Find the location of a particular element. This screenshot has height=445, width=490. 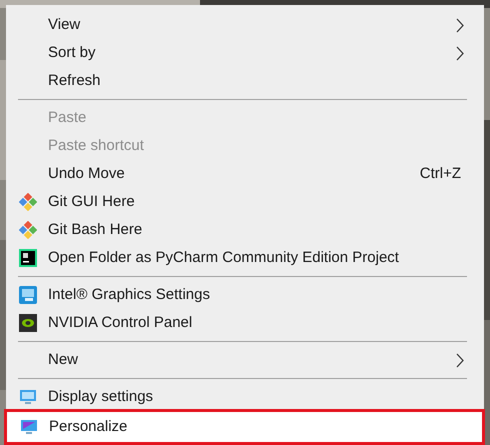

menu-item-label: Personalize is located at coordinates (88, 426).